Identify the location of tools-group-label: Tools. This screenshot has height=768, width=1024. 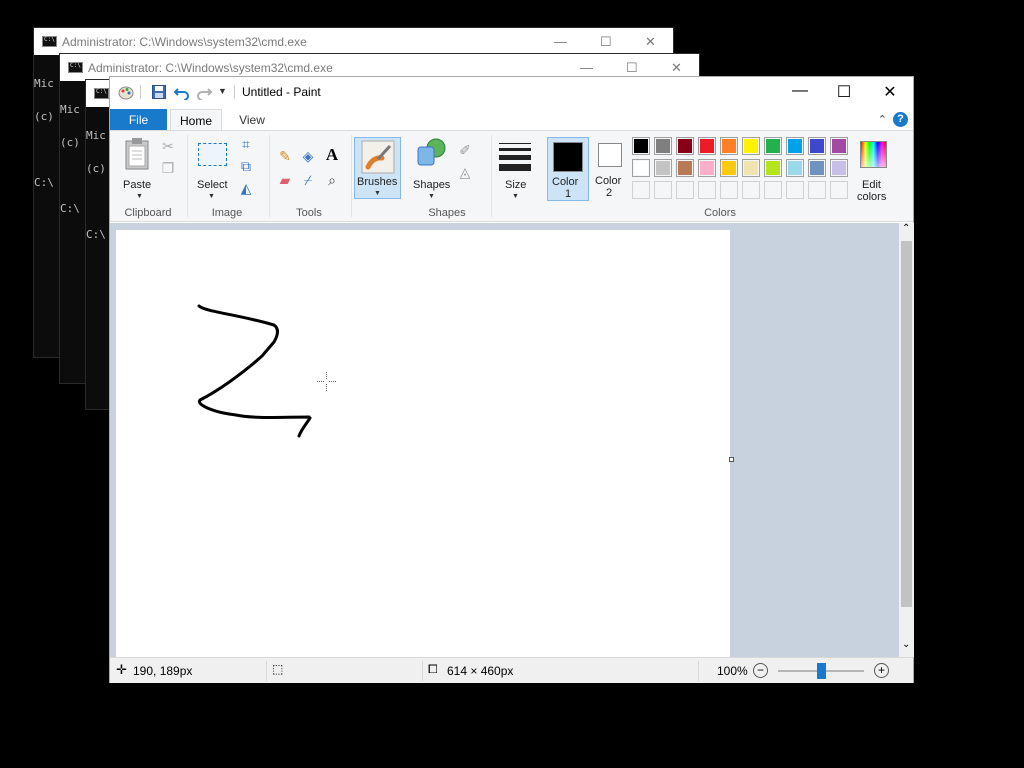
(309, 213).